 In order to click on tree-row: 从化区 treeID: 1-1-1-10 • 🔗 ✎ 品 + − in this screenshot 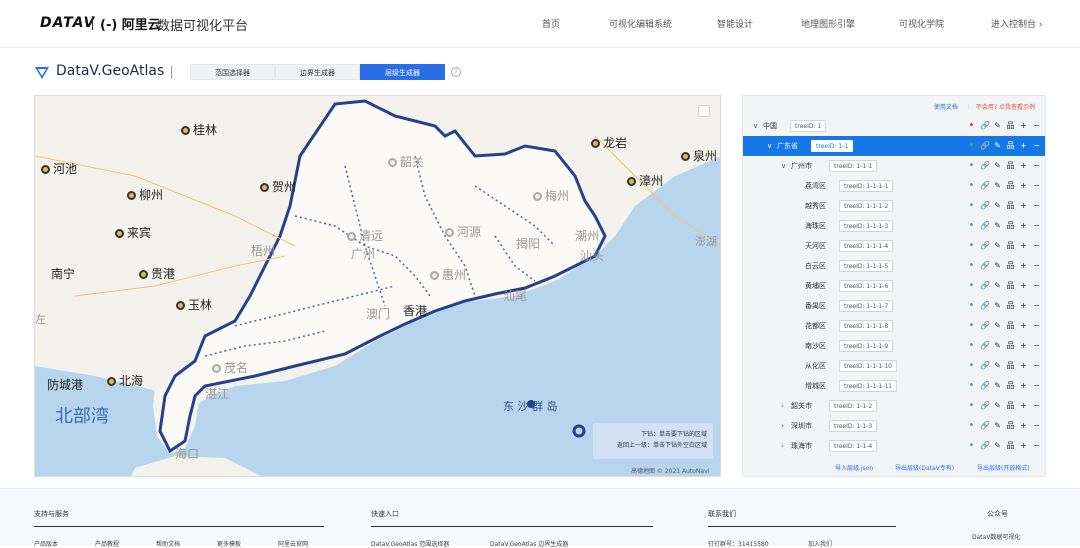, I will do `click(894, 366)`.